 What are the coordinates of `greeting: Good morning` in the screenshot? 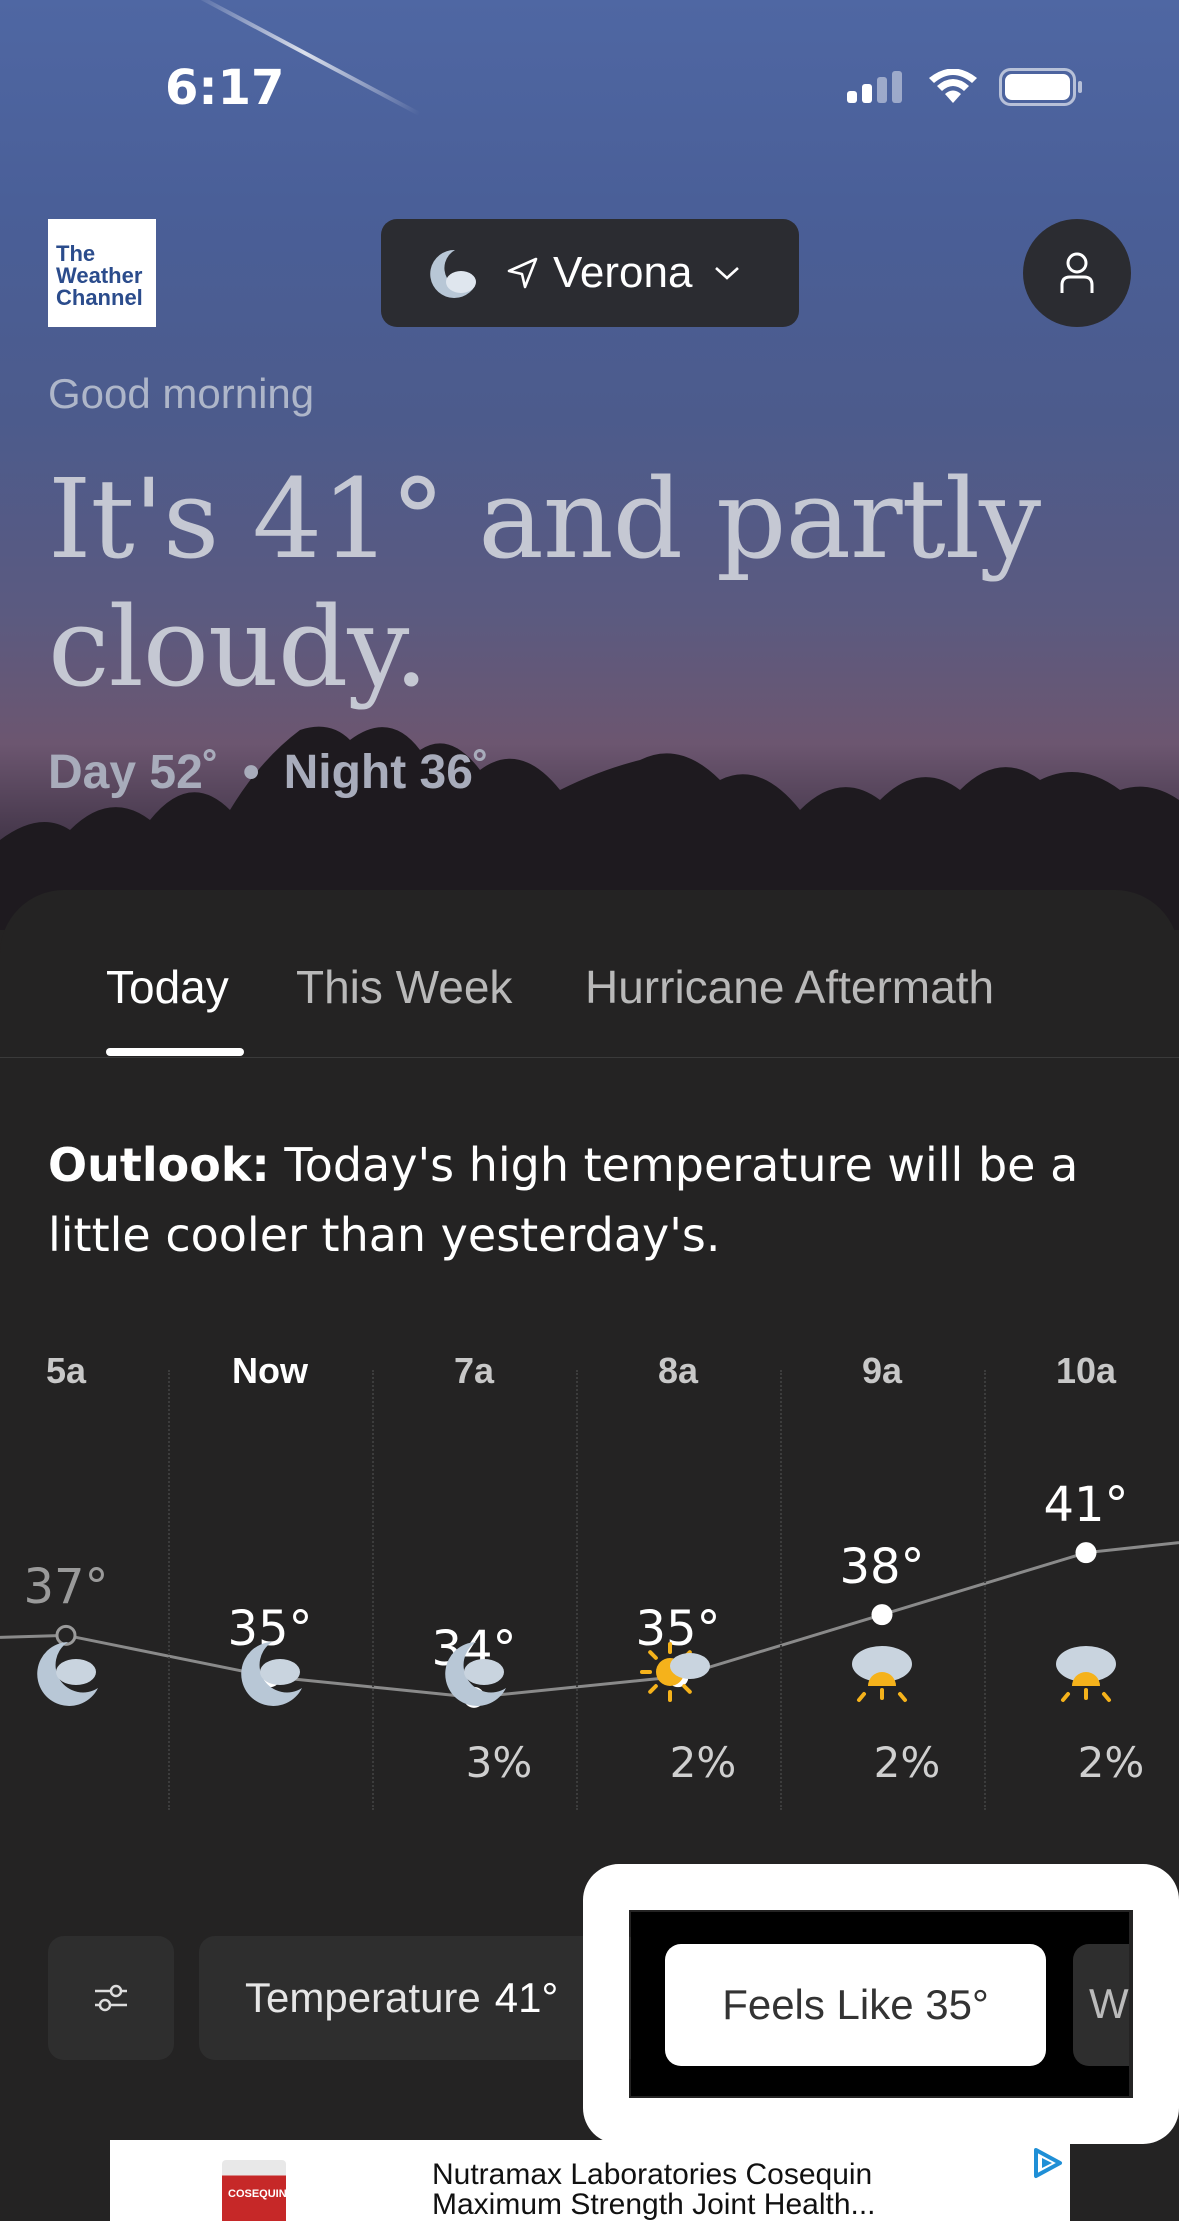 It's located at (181, 393).